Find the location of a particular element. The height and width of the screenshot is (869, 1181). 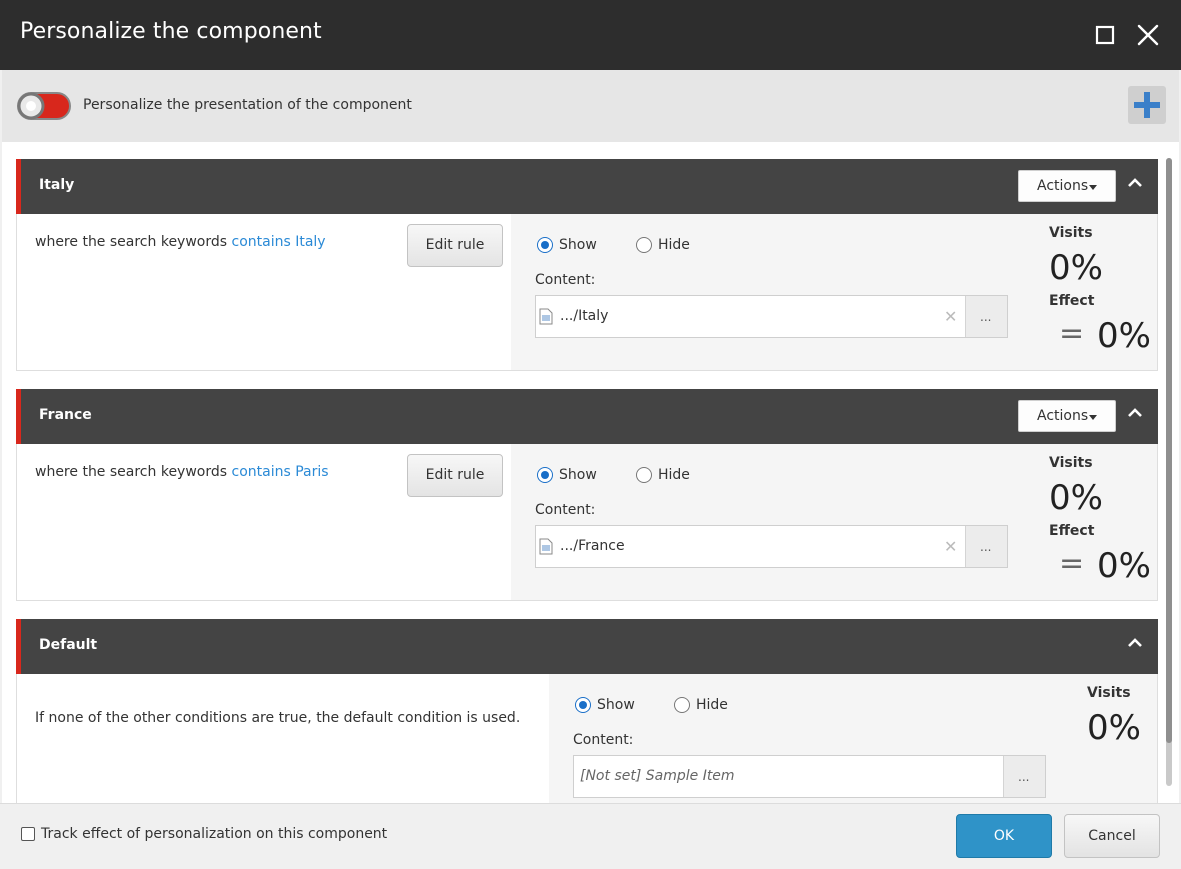

rule-name: Default is located at coordinates (68, 645).